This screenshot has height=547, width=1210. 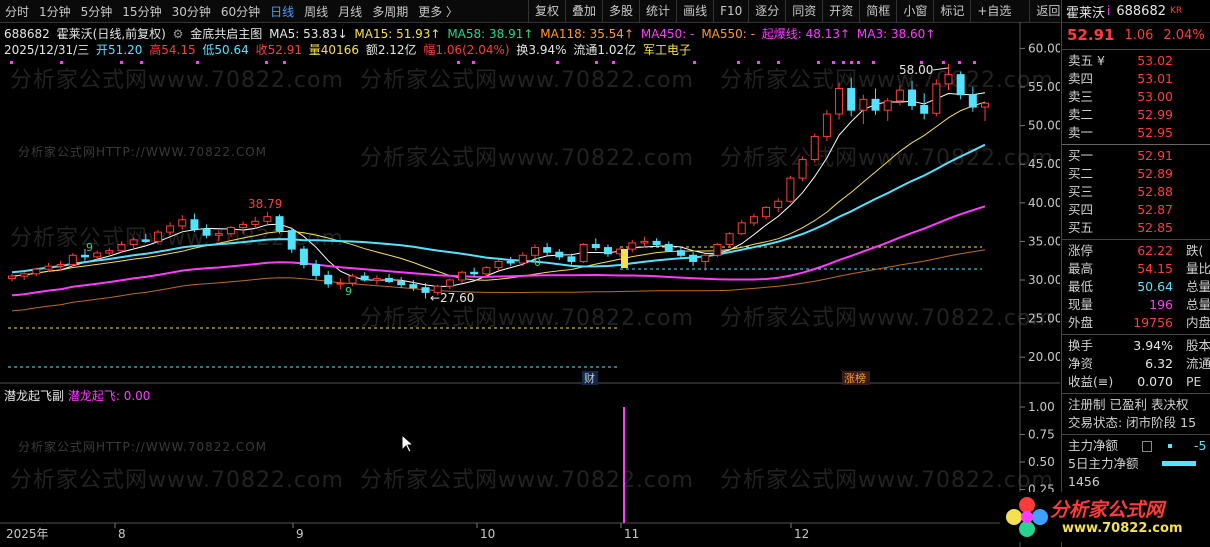 I want to click on main-flow-5d-row: 5日主力净额, so click(x=1136, y=464).